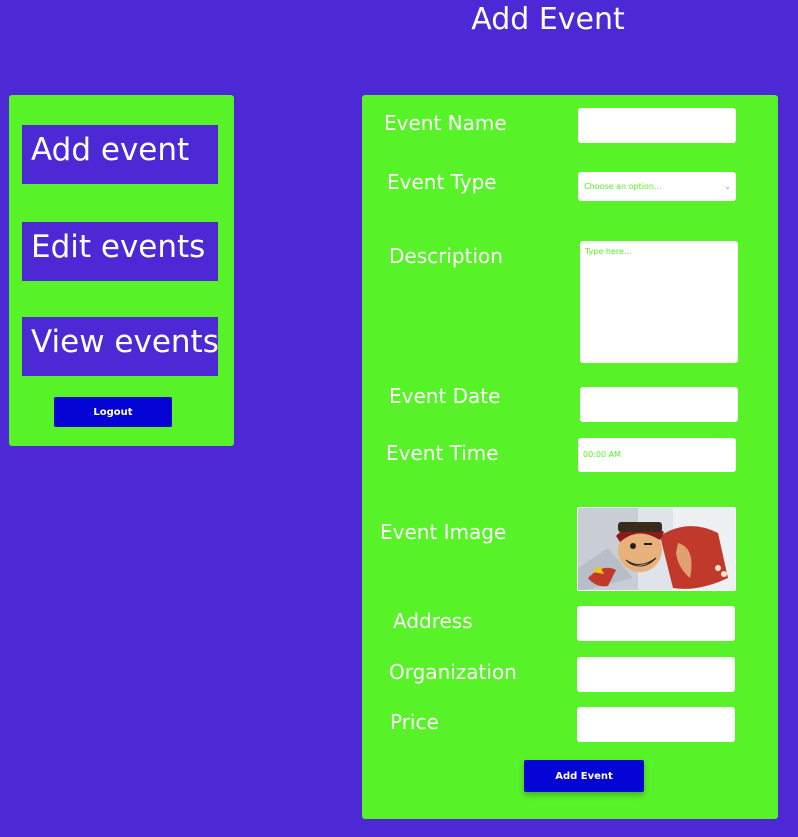 Image resolution: width=798 pixels, height=837 pixels. I want to click on sidebar-item-edit-events: Edit events, so click(120, 251).